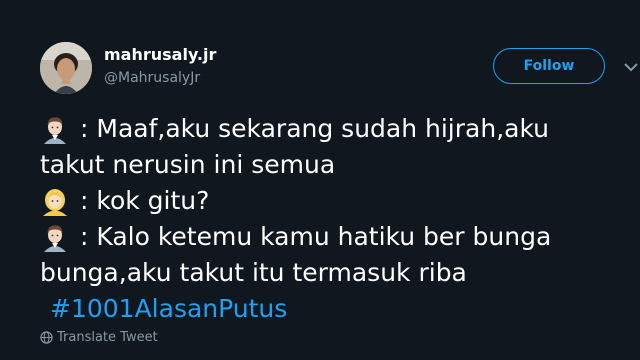  I want to click on user-info: mahrusaly.jr @MahrusalyJr, so click(160, 66).